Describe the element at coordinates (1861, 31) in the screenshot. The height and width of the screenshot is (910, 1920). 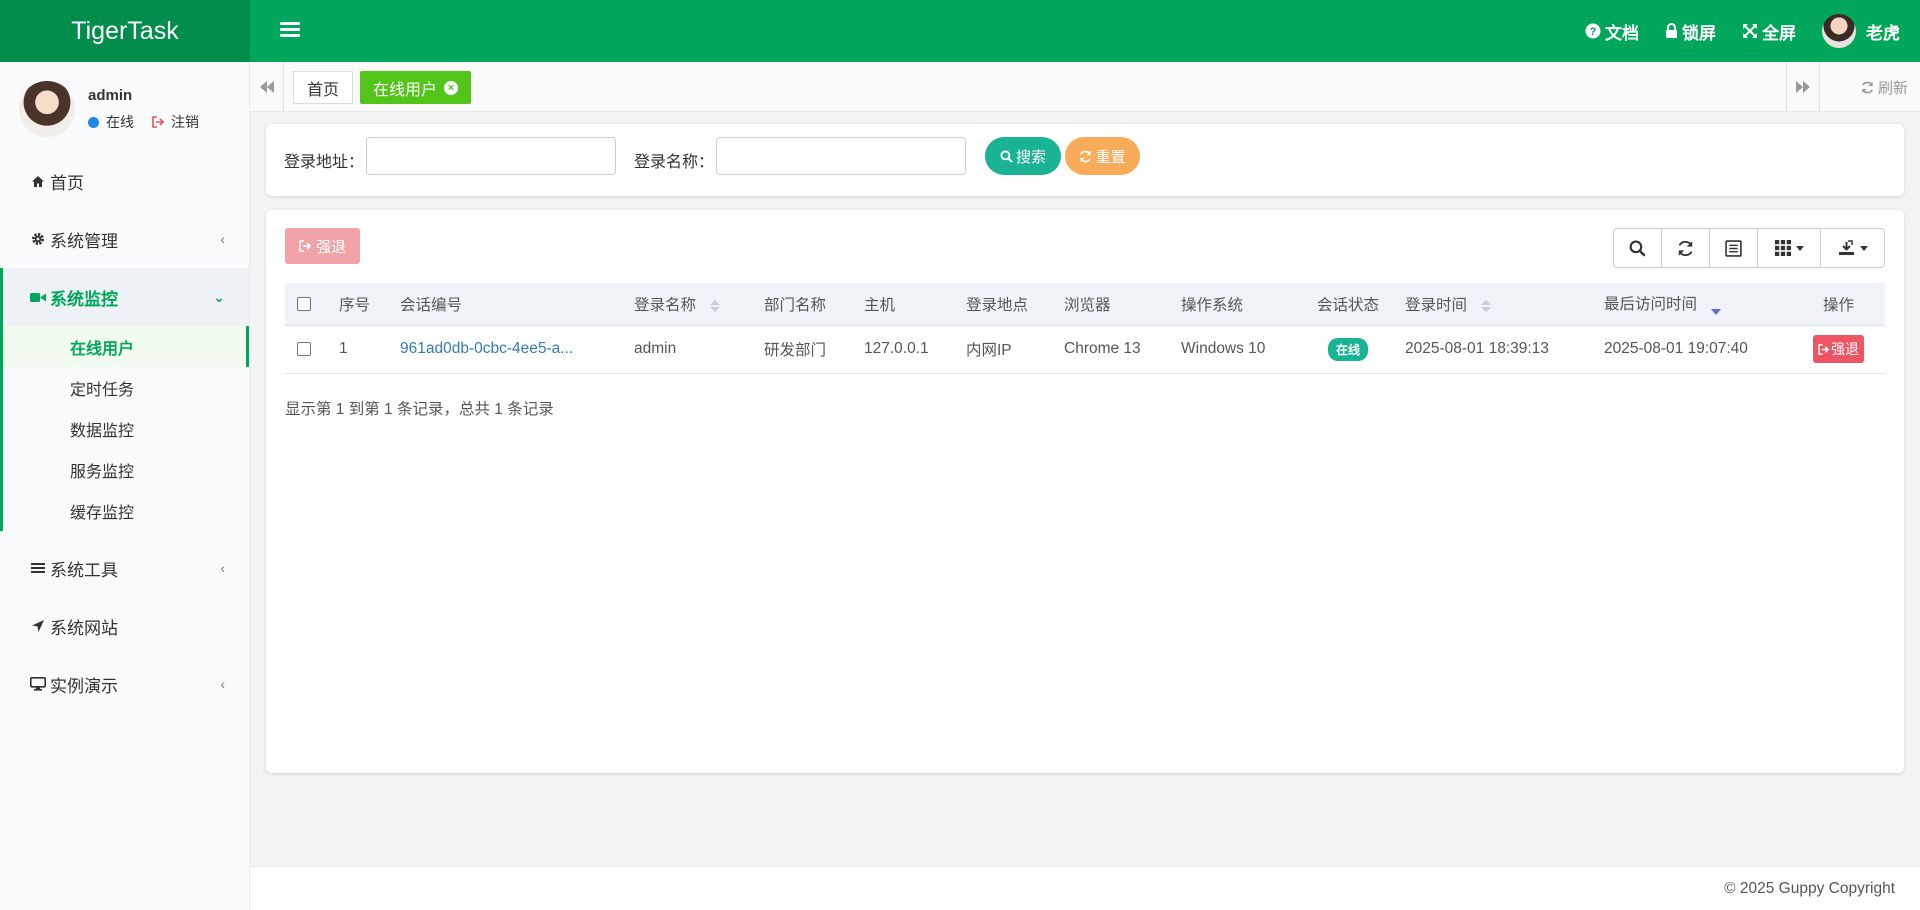
I see `user-menu: 老虎` at that location.